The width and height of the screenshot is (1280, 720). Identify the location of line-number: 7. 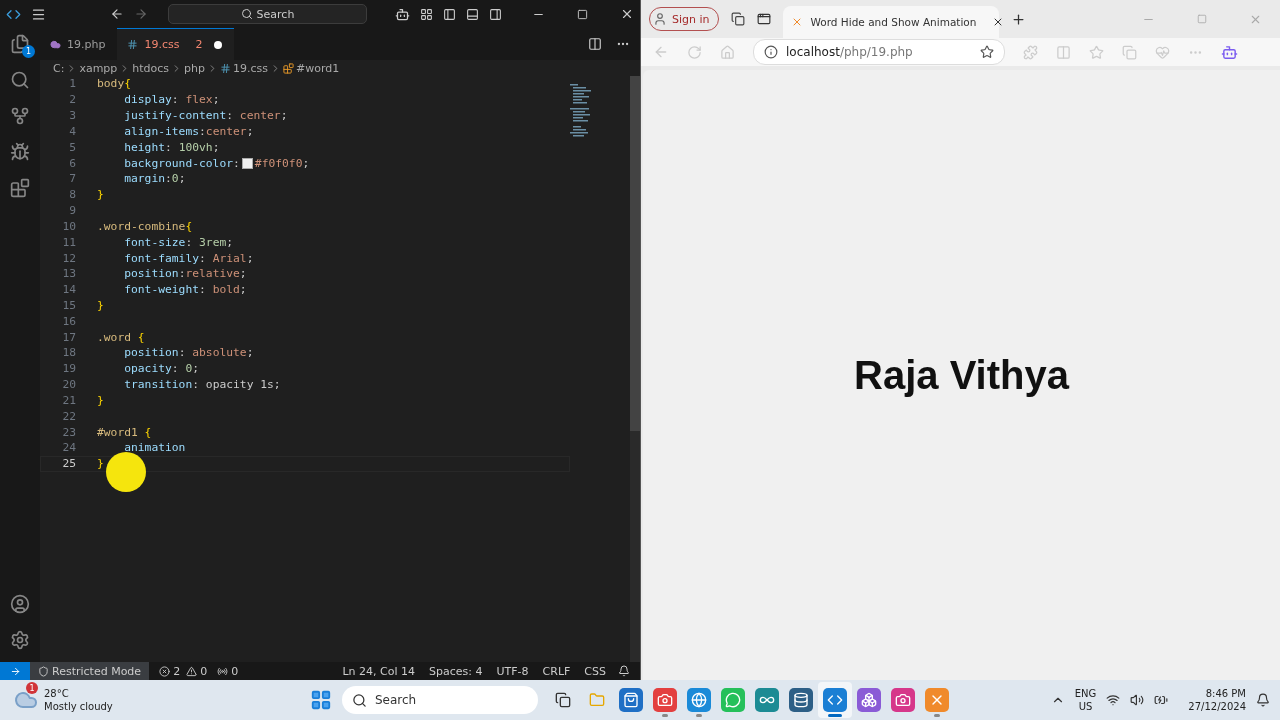
(72, 179).